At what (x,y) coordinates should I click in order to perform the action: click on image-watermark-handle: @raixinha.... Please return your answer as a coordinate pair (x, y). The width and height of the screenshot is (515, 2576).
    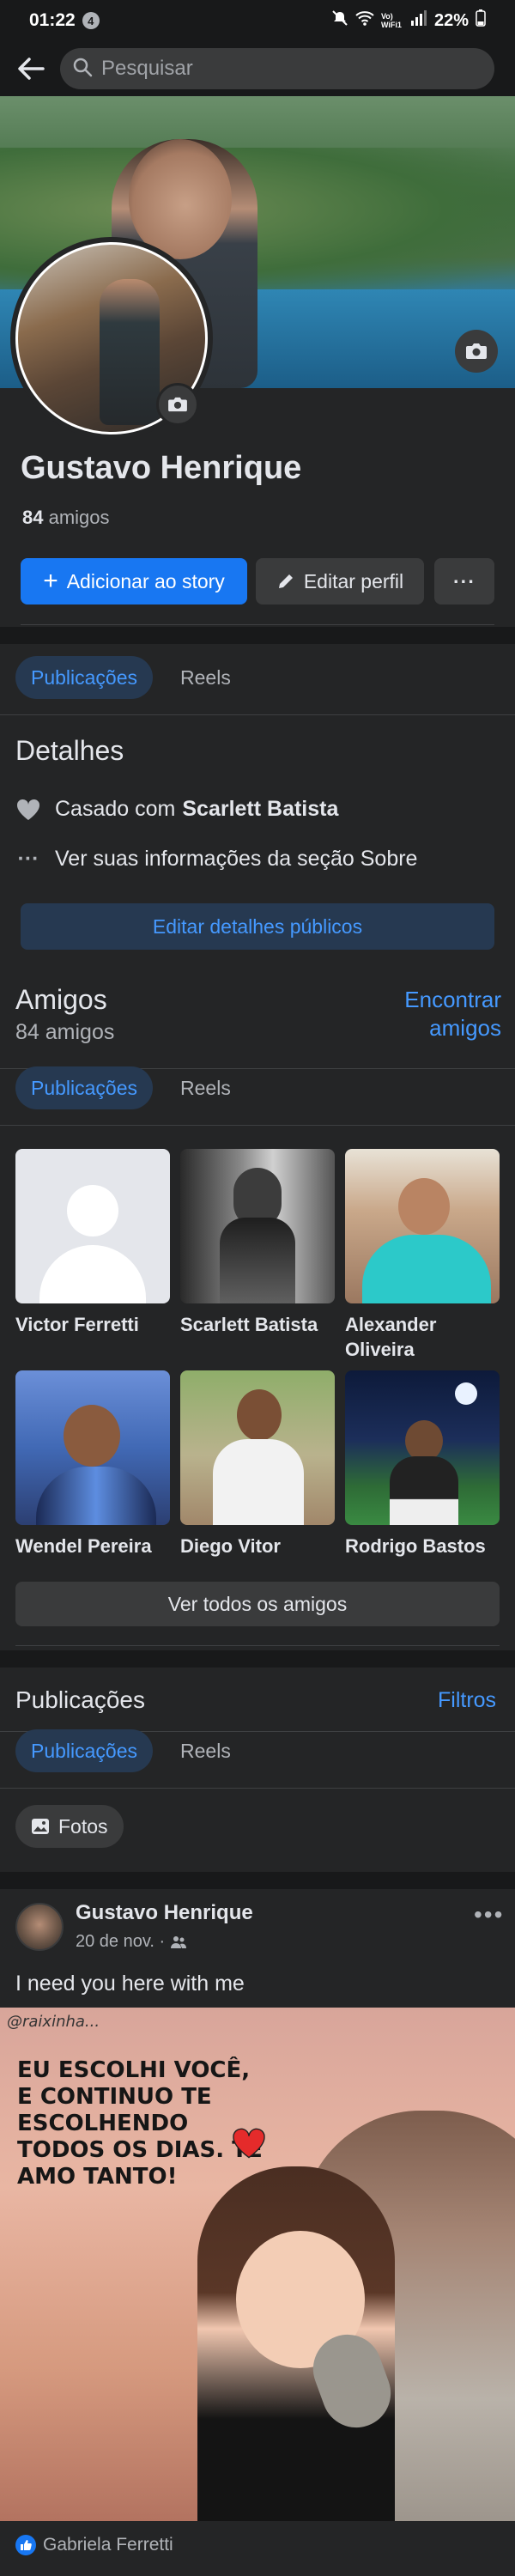
    Looking at the image, I should click on (53, 2022).